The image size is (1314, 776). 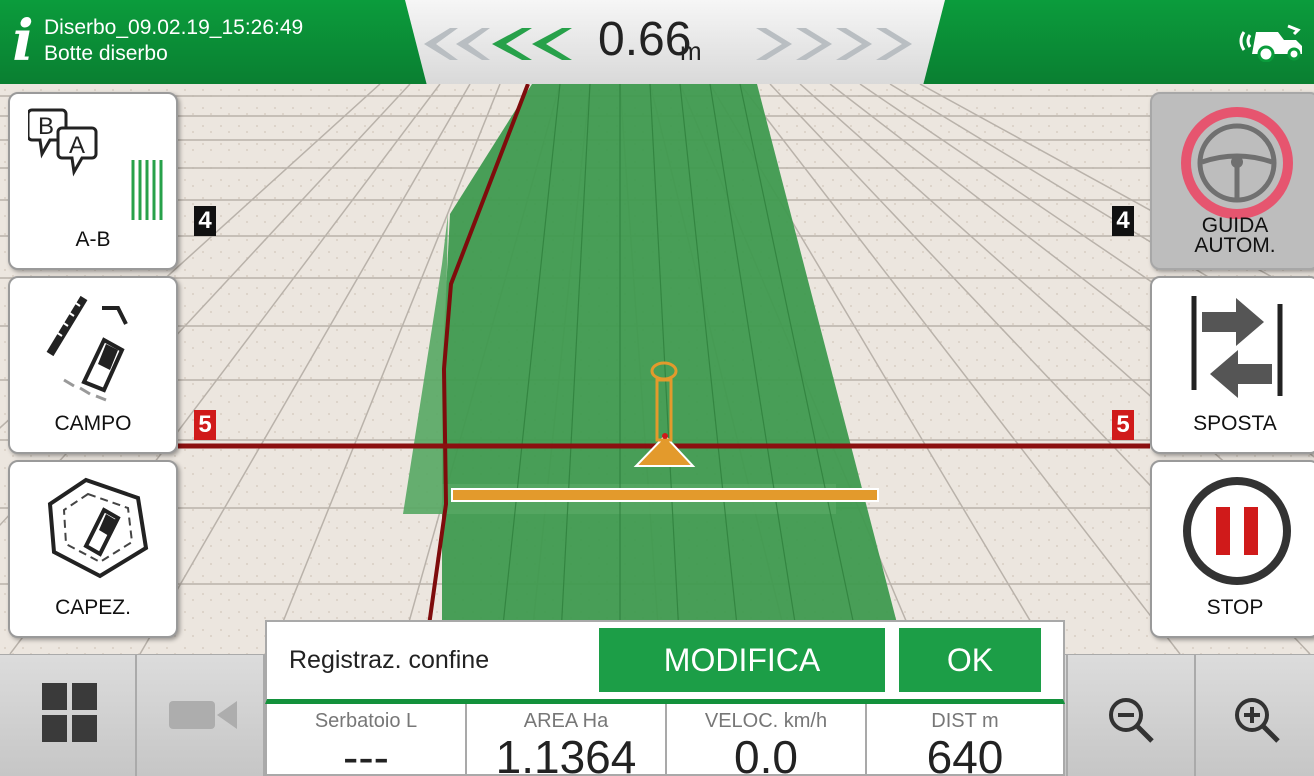 What do you see at coordinates (1235, 423) in the screenshot?
I see `shift-label: SPOSTA` at bounding box center [1235, 423].